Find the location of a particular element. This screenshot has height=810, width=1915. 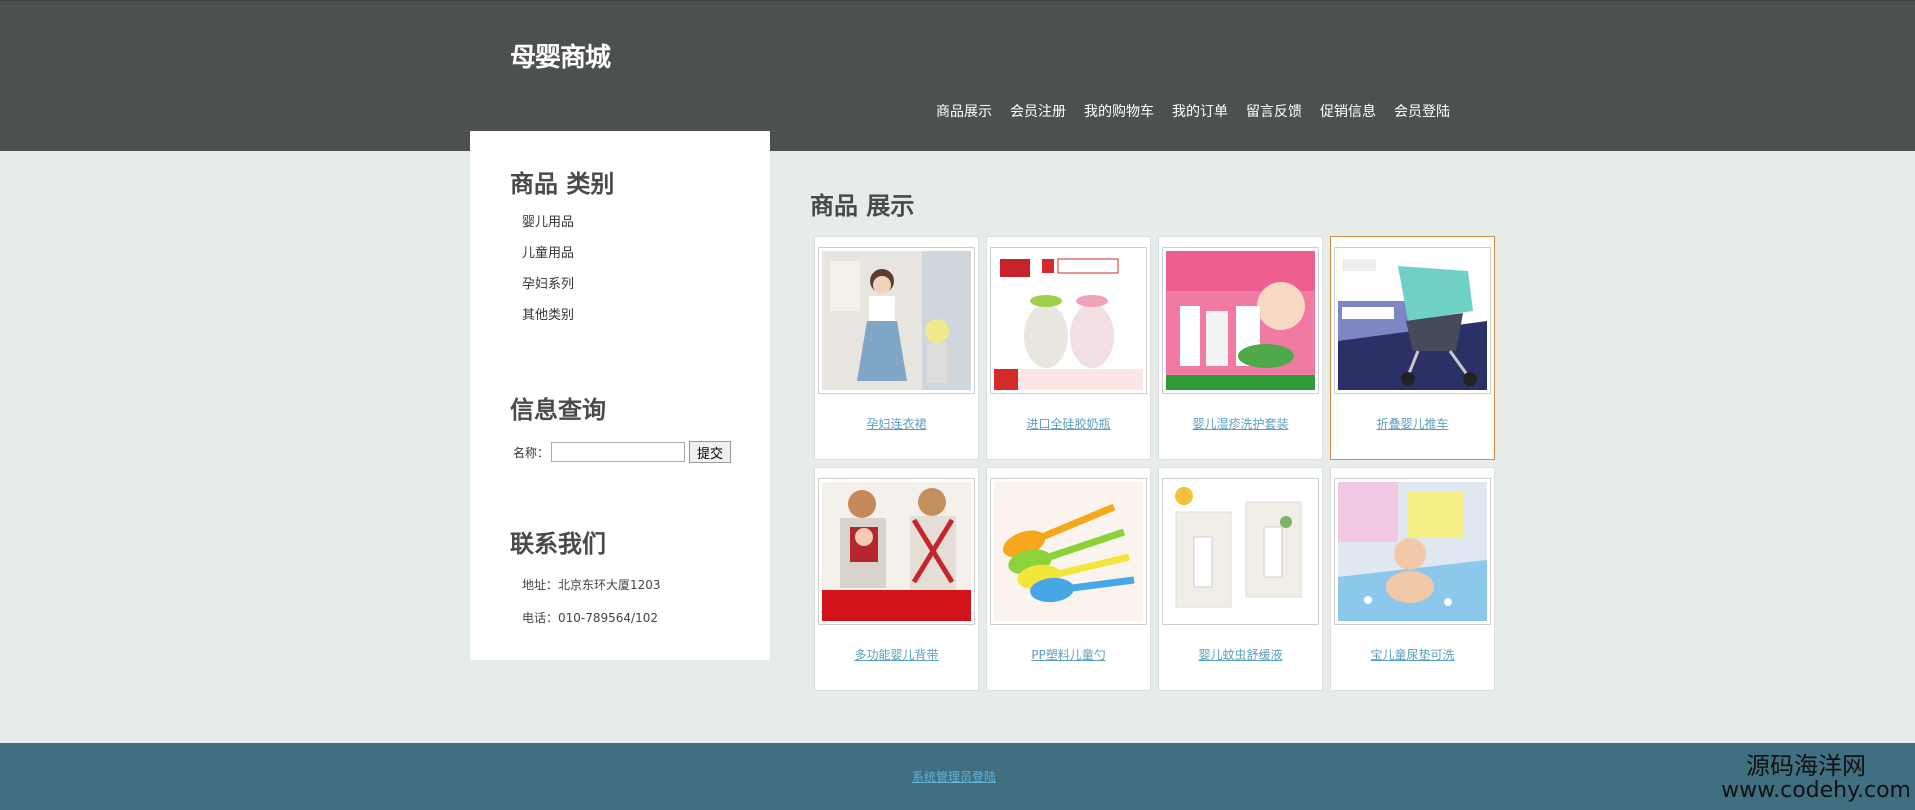

product-card: 宝儿童尿垫可洗 is located at coordinates (1412, 579).